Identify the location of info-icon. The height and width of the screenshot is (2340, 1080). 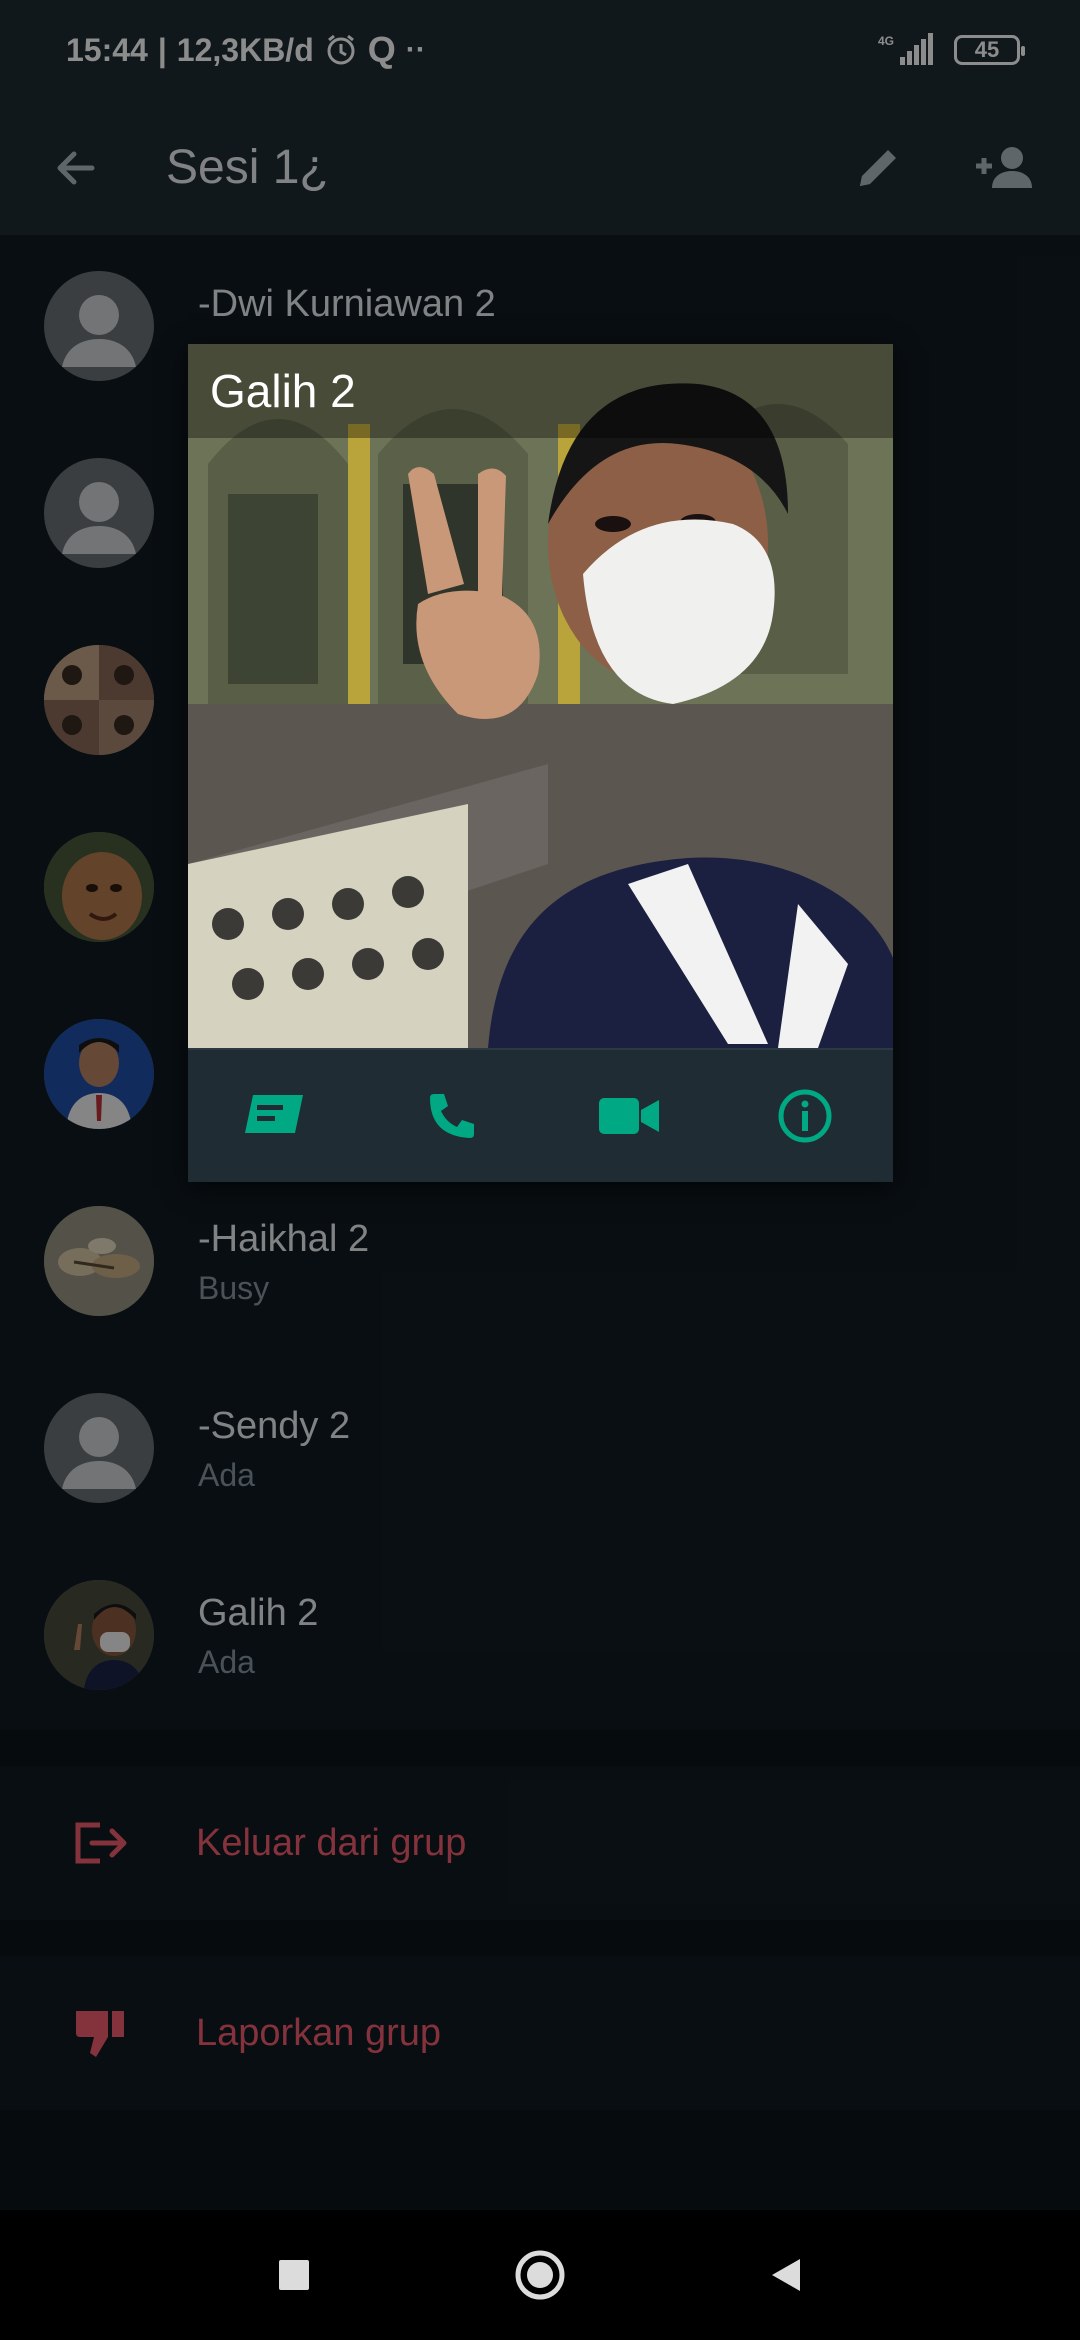
(805, 1116).